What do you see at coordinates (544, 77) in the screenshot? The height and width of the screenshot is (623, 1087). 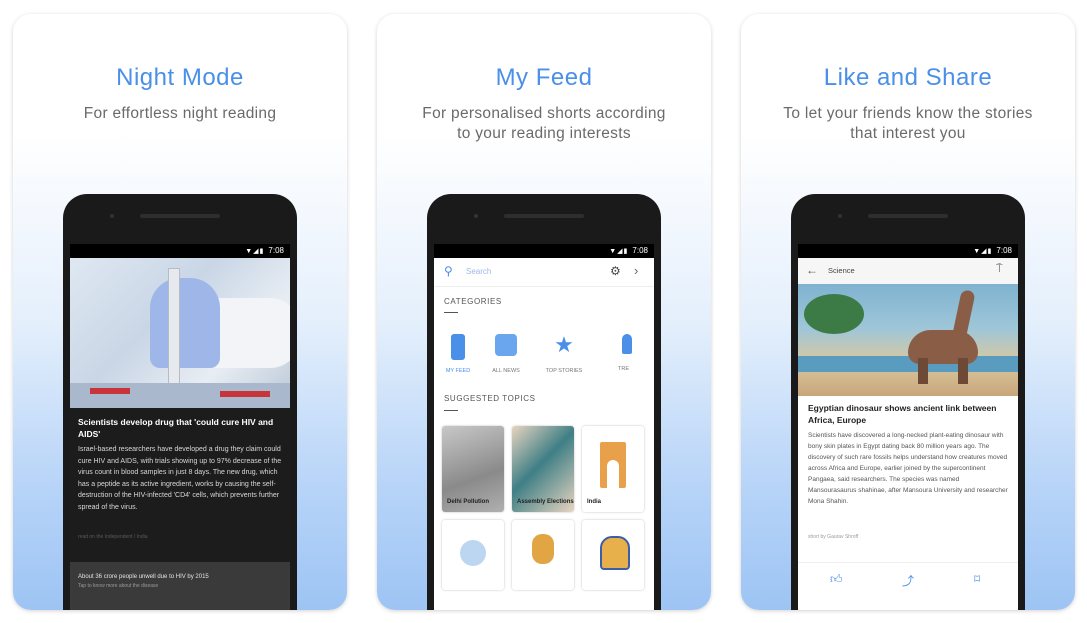 I see `card-title: My Feed` at bounding box center [544, 77].